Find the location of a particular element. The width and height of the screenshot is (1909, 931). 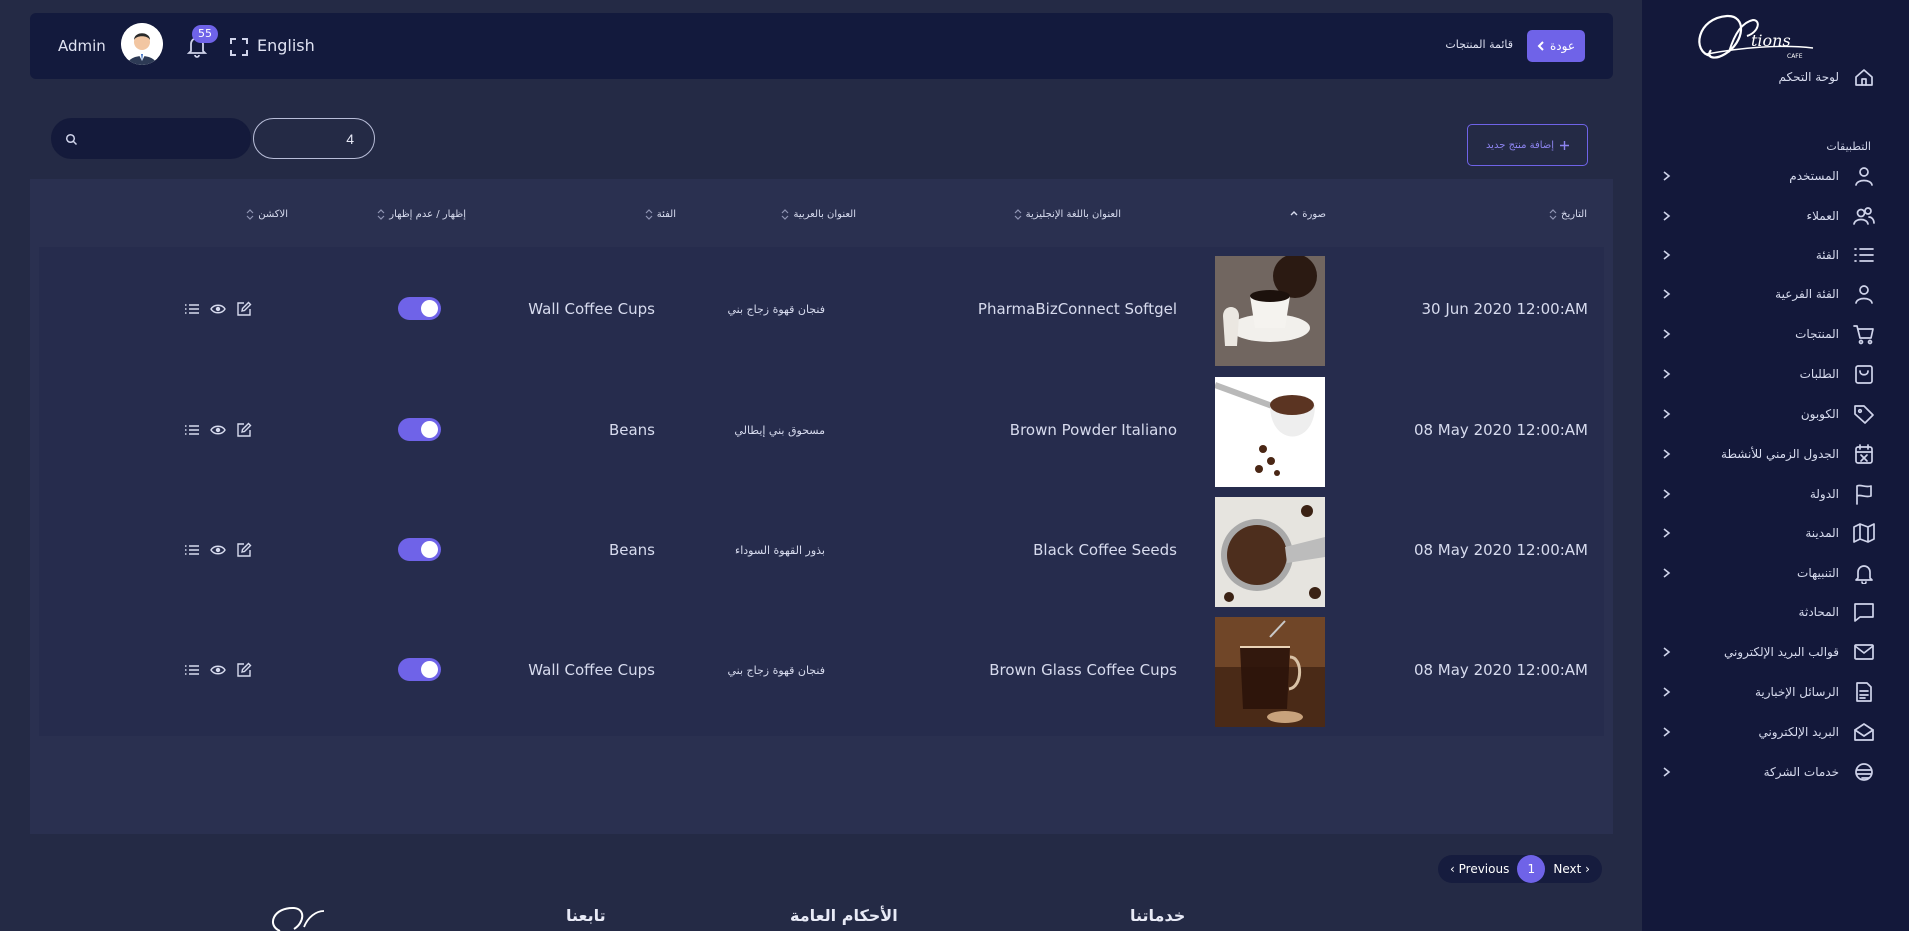

back-button-label: عودة is located at coordinates (1562, 46).